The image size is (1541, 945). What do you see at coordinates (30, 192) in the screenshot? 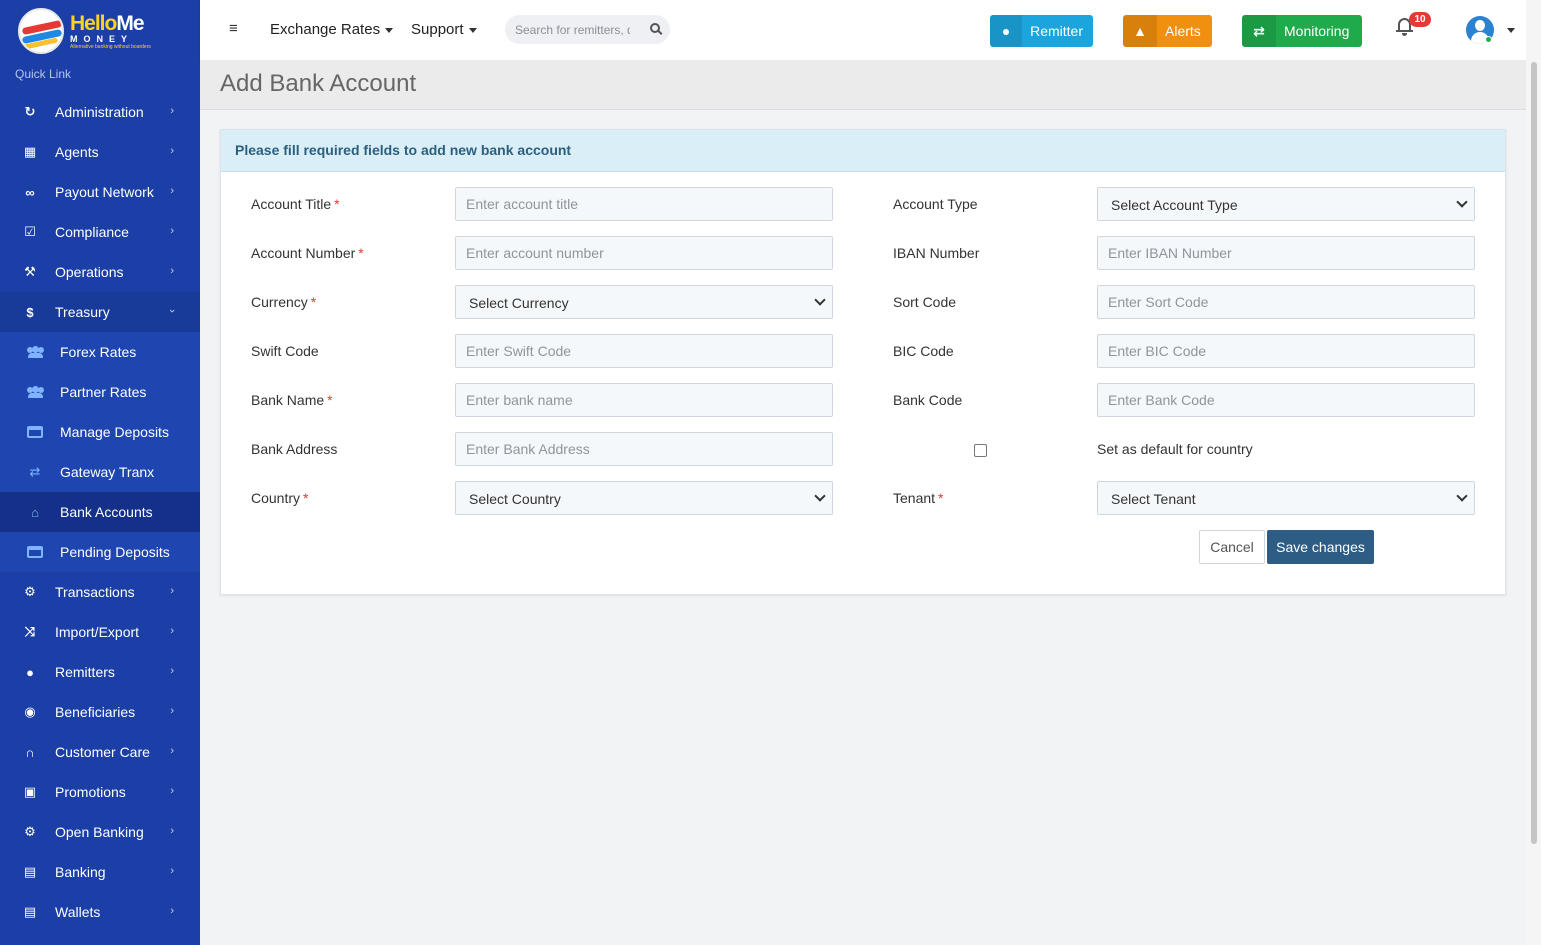
I see `handshake-icon: ∞` at bounding box center [30, 192].